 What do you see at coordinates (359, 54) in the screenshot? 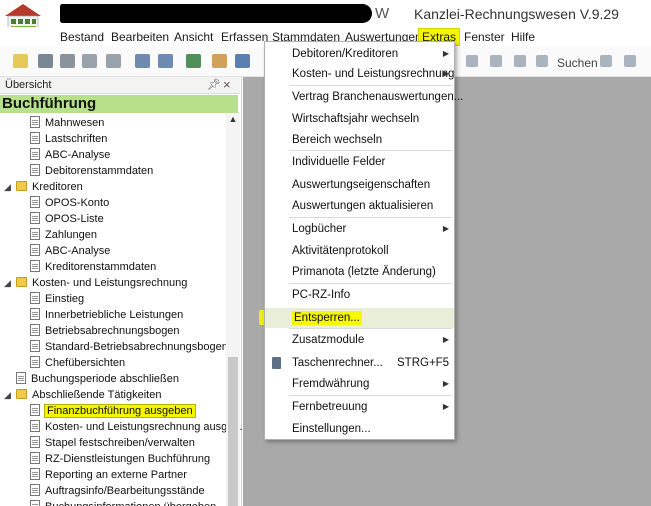
I see `extras-menu-item: Debitoren/Kreditoren ▶` at bounding box center [359, 54].